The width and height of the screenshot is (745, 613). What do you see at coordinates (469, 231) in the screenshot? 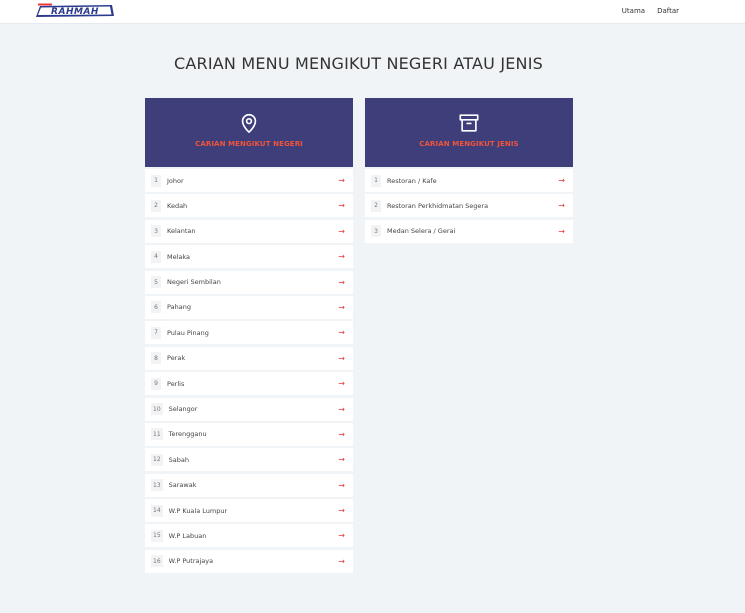
I see `type-list-item: 3 Medan Selera / Gerai →` at bounding box center [469, 231].